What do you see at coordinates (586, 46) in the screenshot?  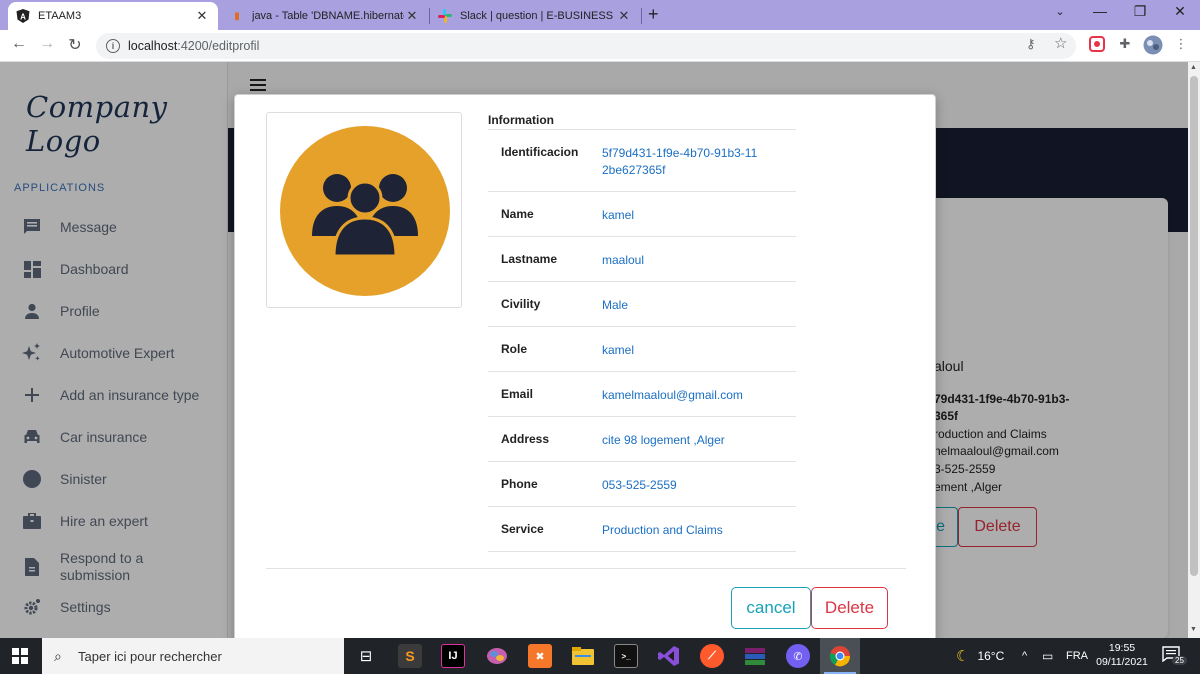 I see `address-bar: i localhost:4200/editprofil` at bounding box center [586, 46].